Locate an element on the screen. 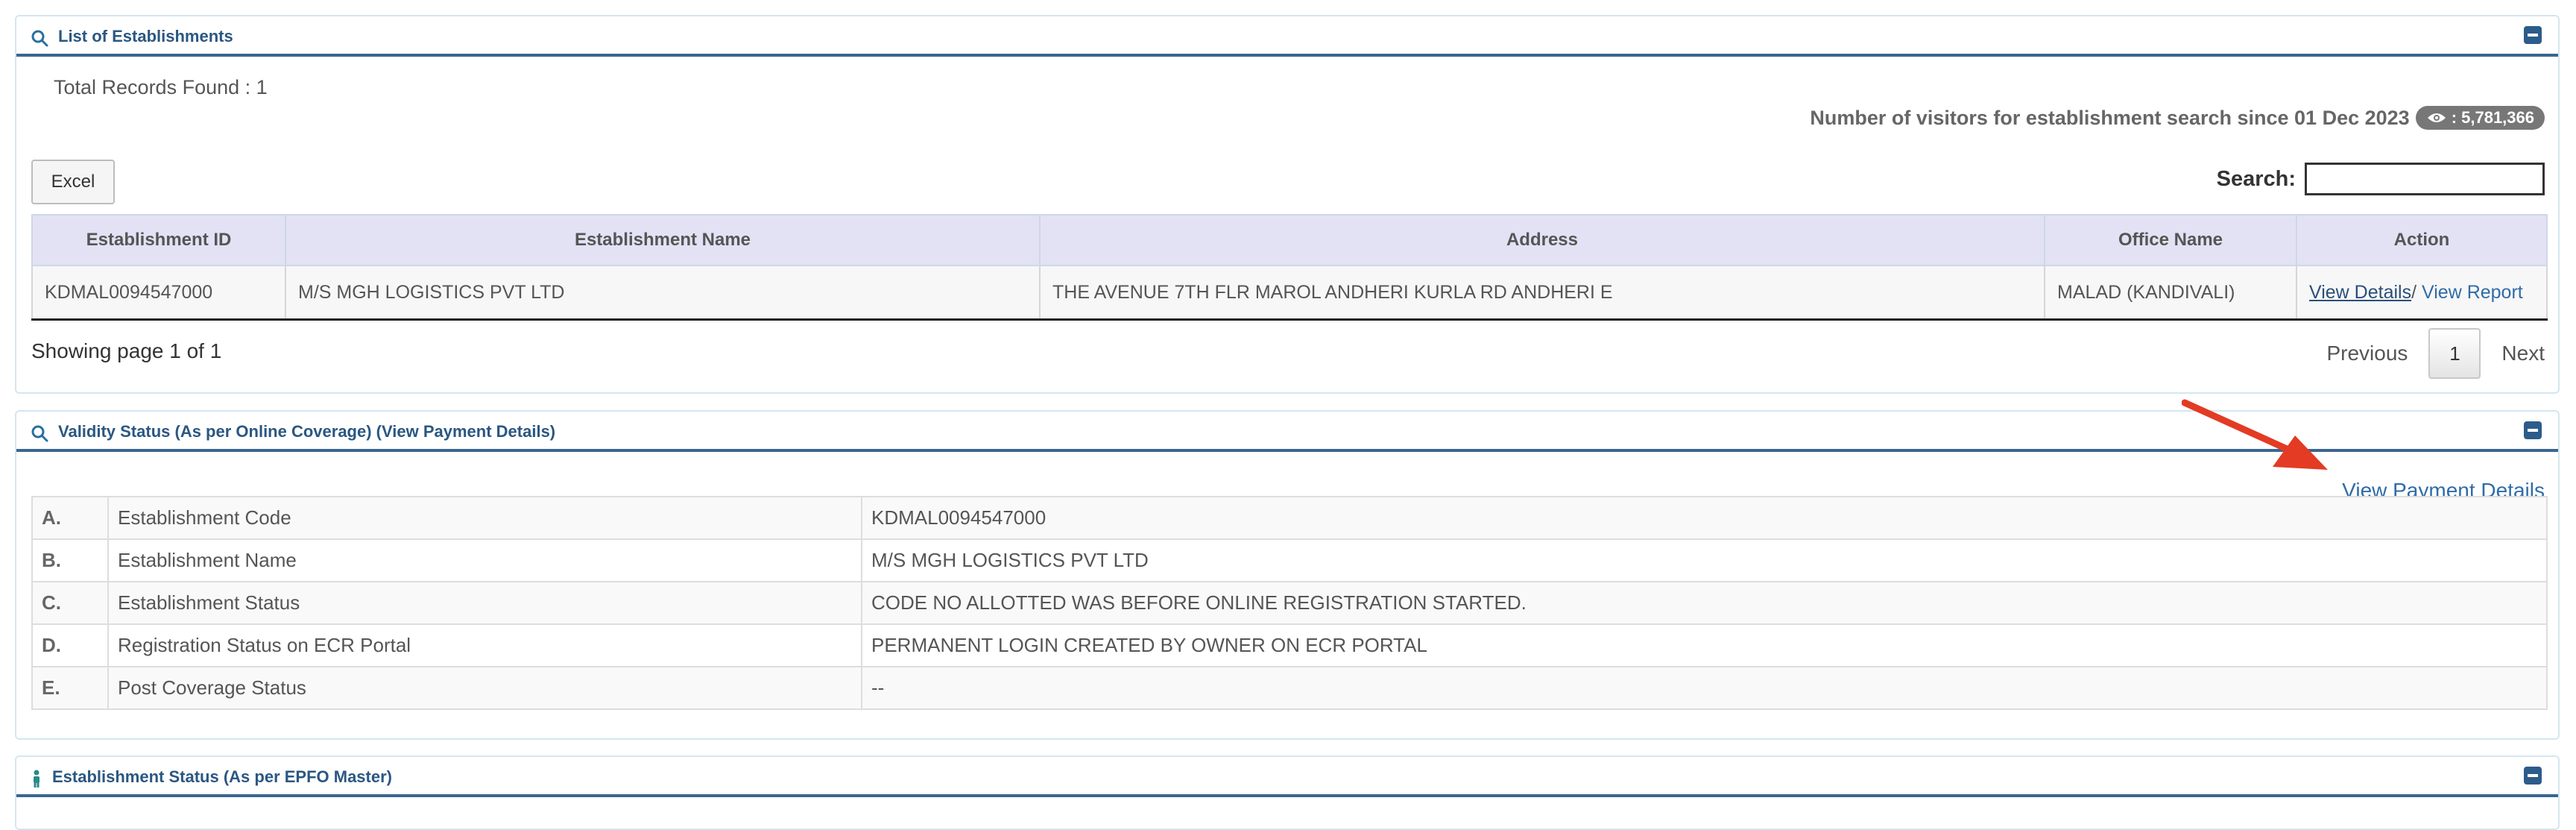 The width and height of the screenshot is (2576, 830). column-header-office-name: Office Name is located at coordinates (2170, 240).